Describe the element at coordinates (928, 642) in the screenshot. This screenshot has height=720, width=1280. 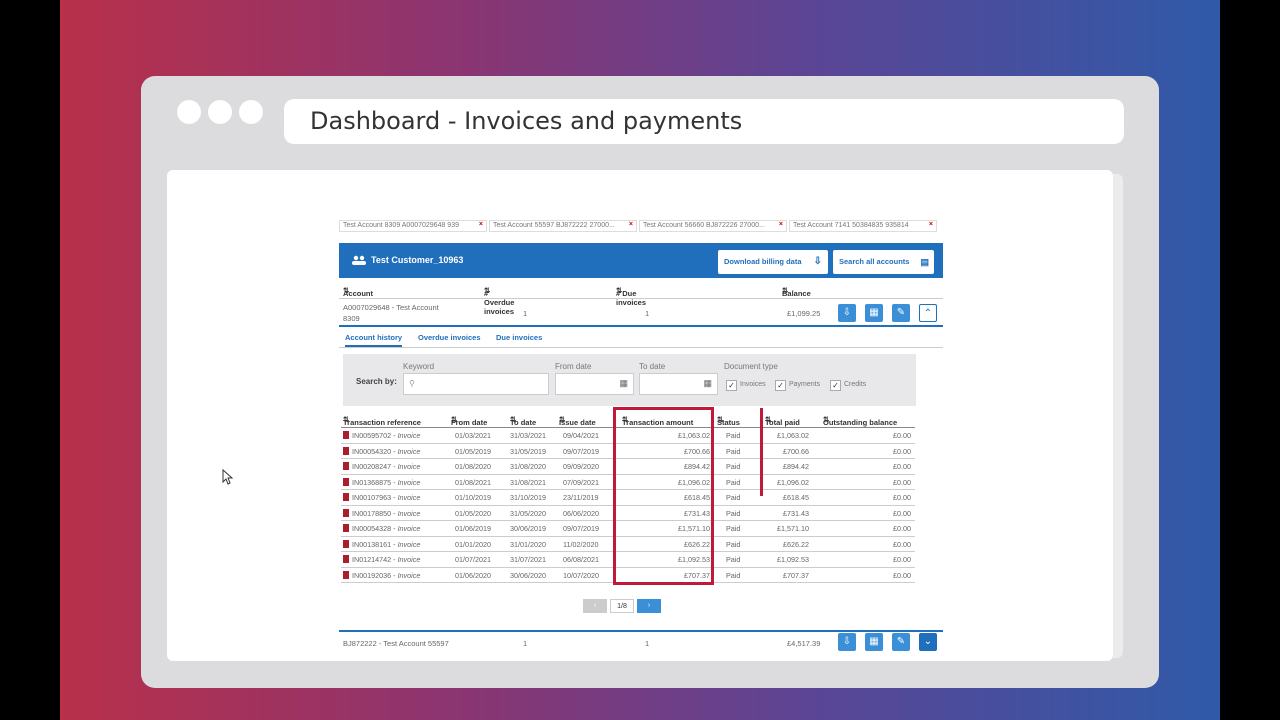
I see `expand-icon: ⌄` at that location.